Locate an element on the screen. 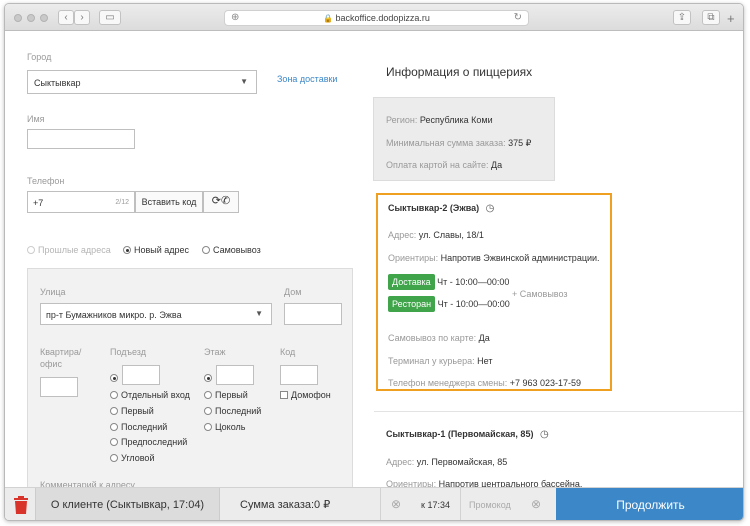  delivery-time: к 17:34 is located at coordinates (435, 504).